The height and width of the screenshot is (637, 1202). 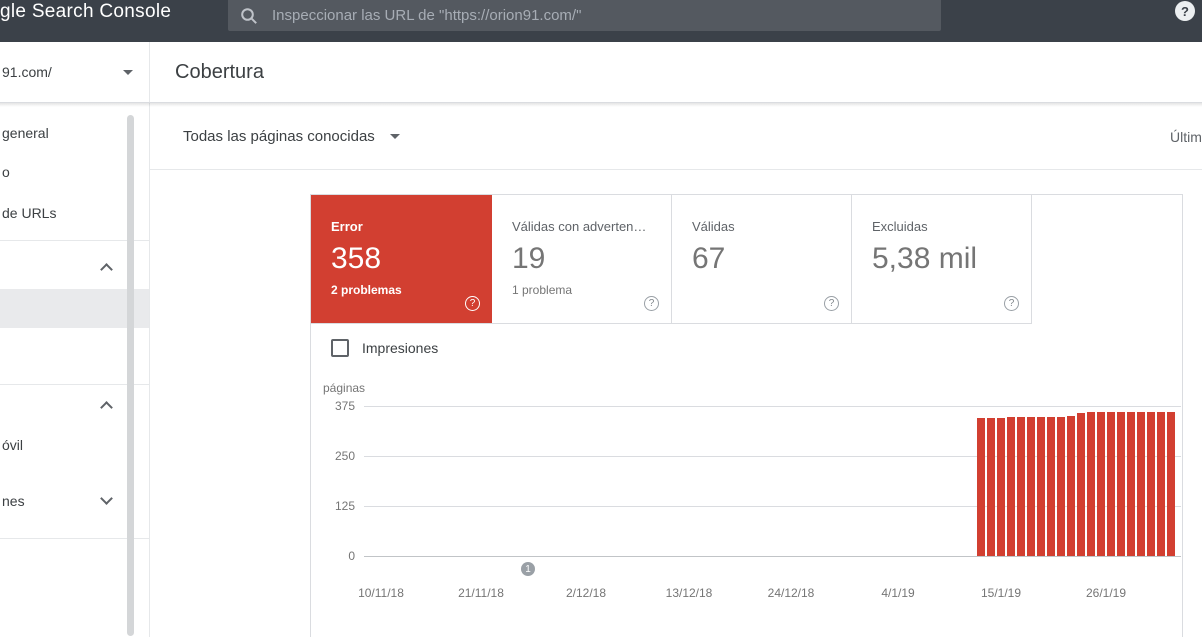 I want to click on property-label: 91.com/, so click(x=27, y=72).